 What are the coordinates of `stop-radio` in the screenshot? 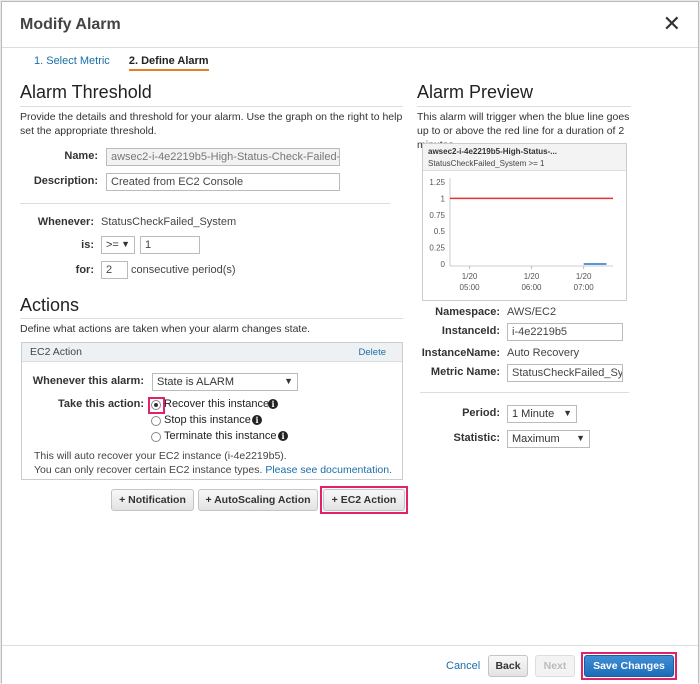 It's located at (156, 421).